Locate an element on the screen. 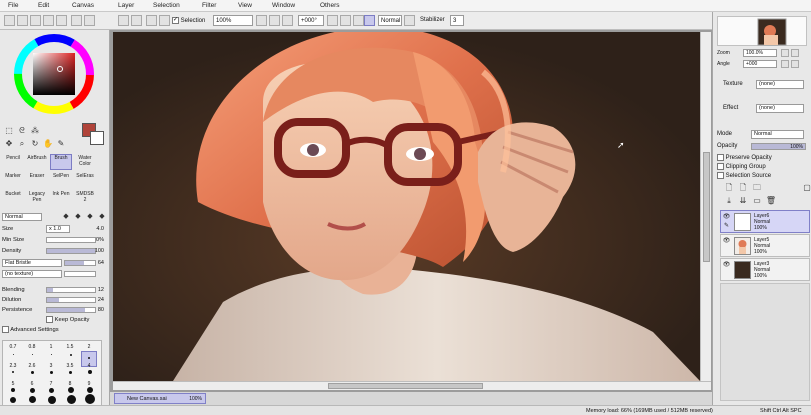 The height and width of the screenshot is (415, 811). redo-button is located at coordinates (136, 20).